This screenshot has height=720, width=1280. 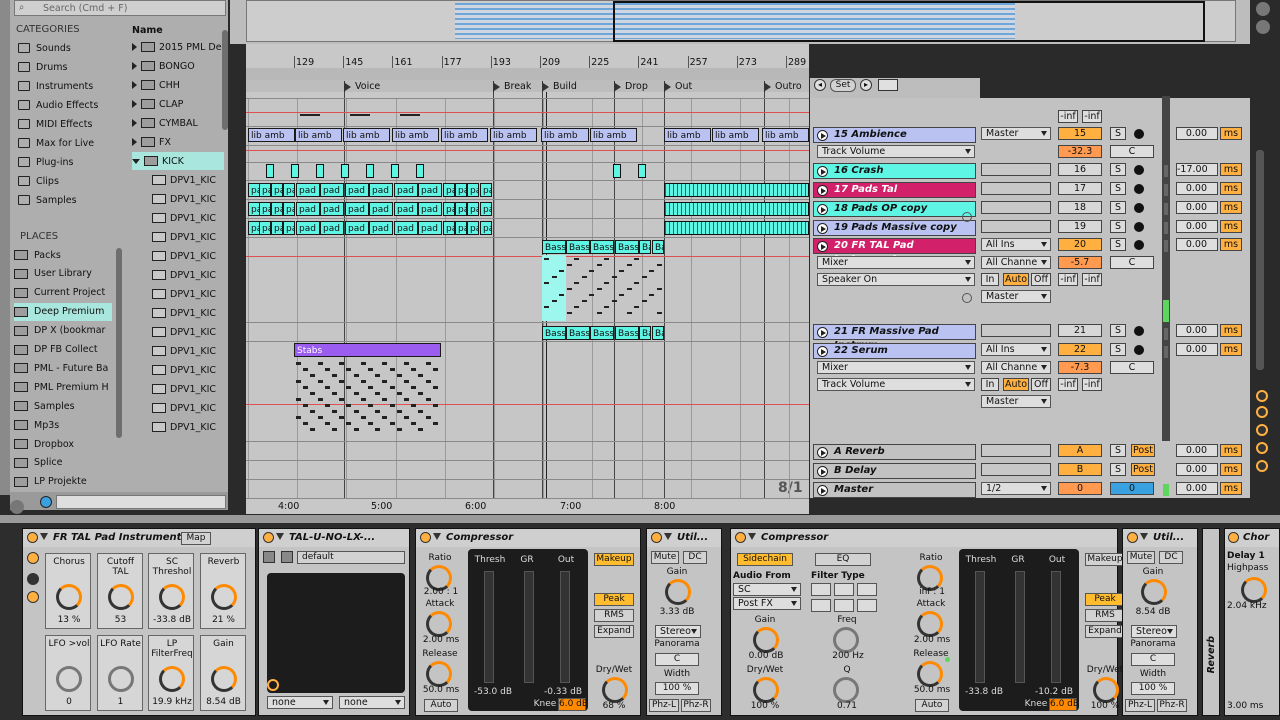 I want to click on makeup-button: Makeup, so click(x=1105, y=559).